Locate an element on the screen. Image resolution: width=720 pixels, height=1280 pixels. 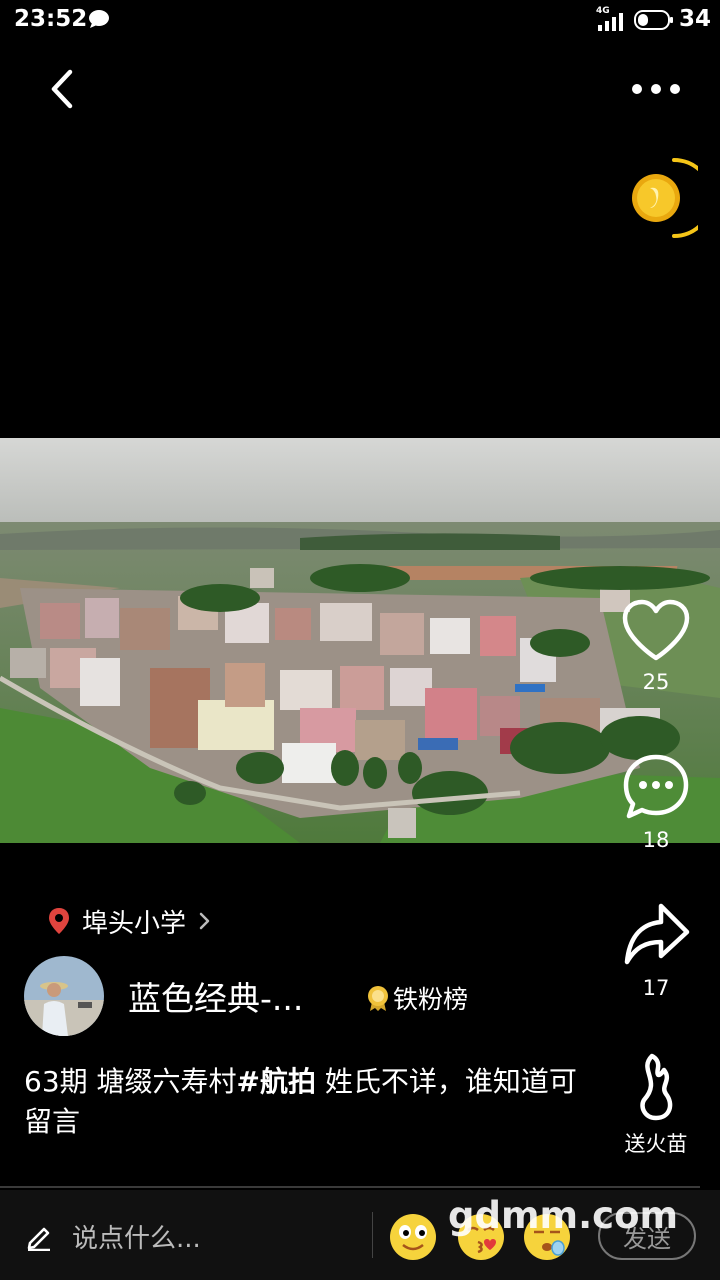
fan-ranking-badge: 铁粉榜 is located at coordinates (417, 998).